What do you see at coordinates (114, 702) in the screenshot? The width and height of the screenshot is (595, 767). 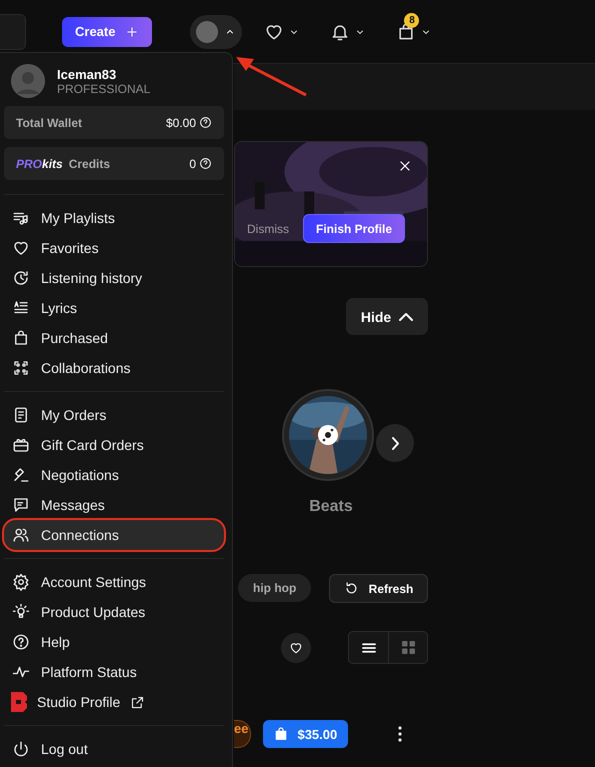 I see `menu-item: Studio Profile` at bounding box center [114, 702].